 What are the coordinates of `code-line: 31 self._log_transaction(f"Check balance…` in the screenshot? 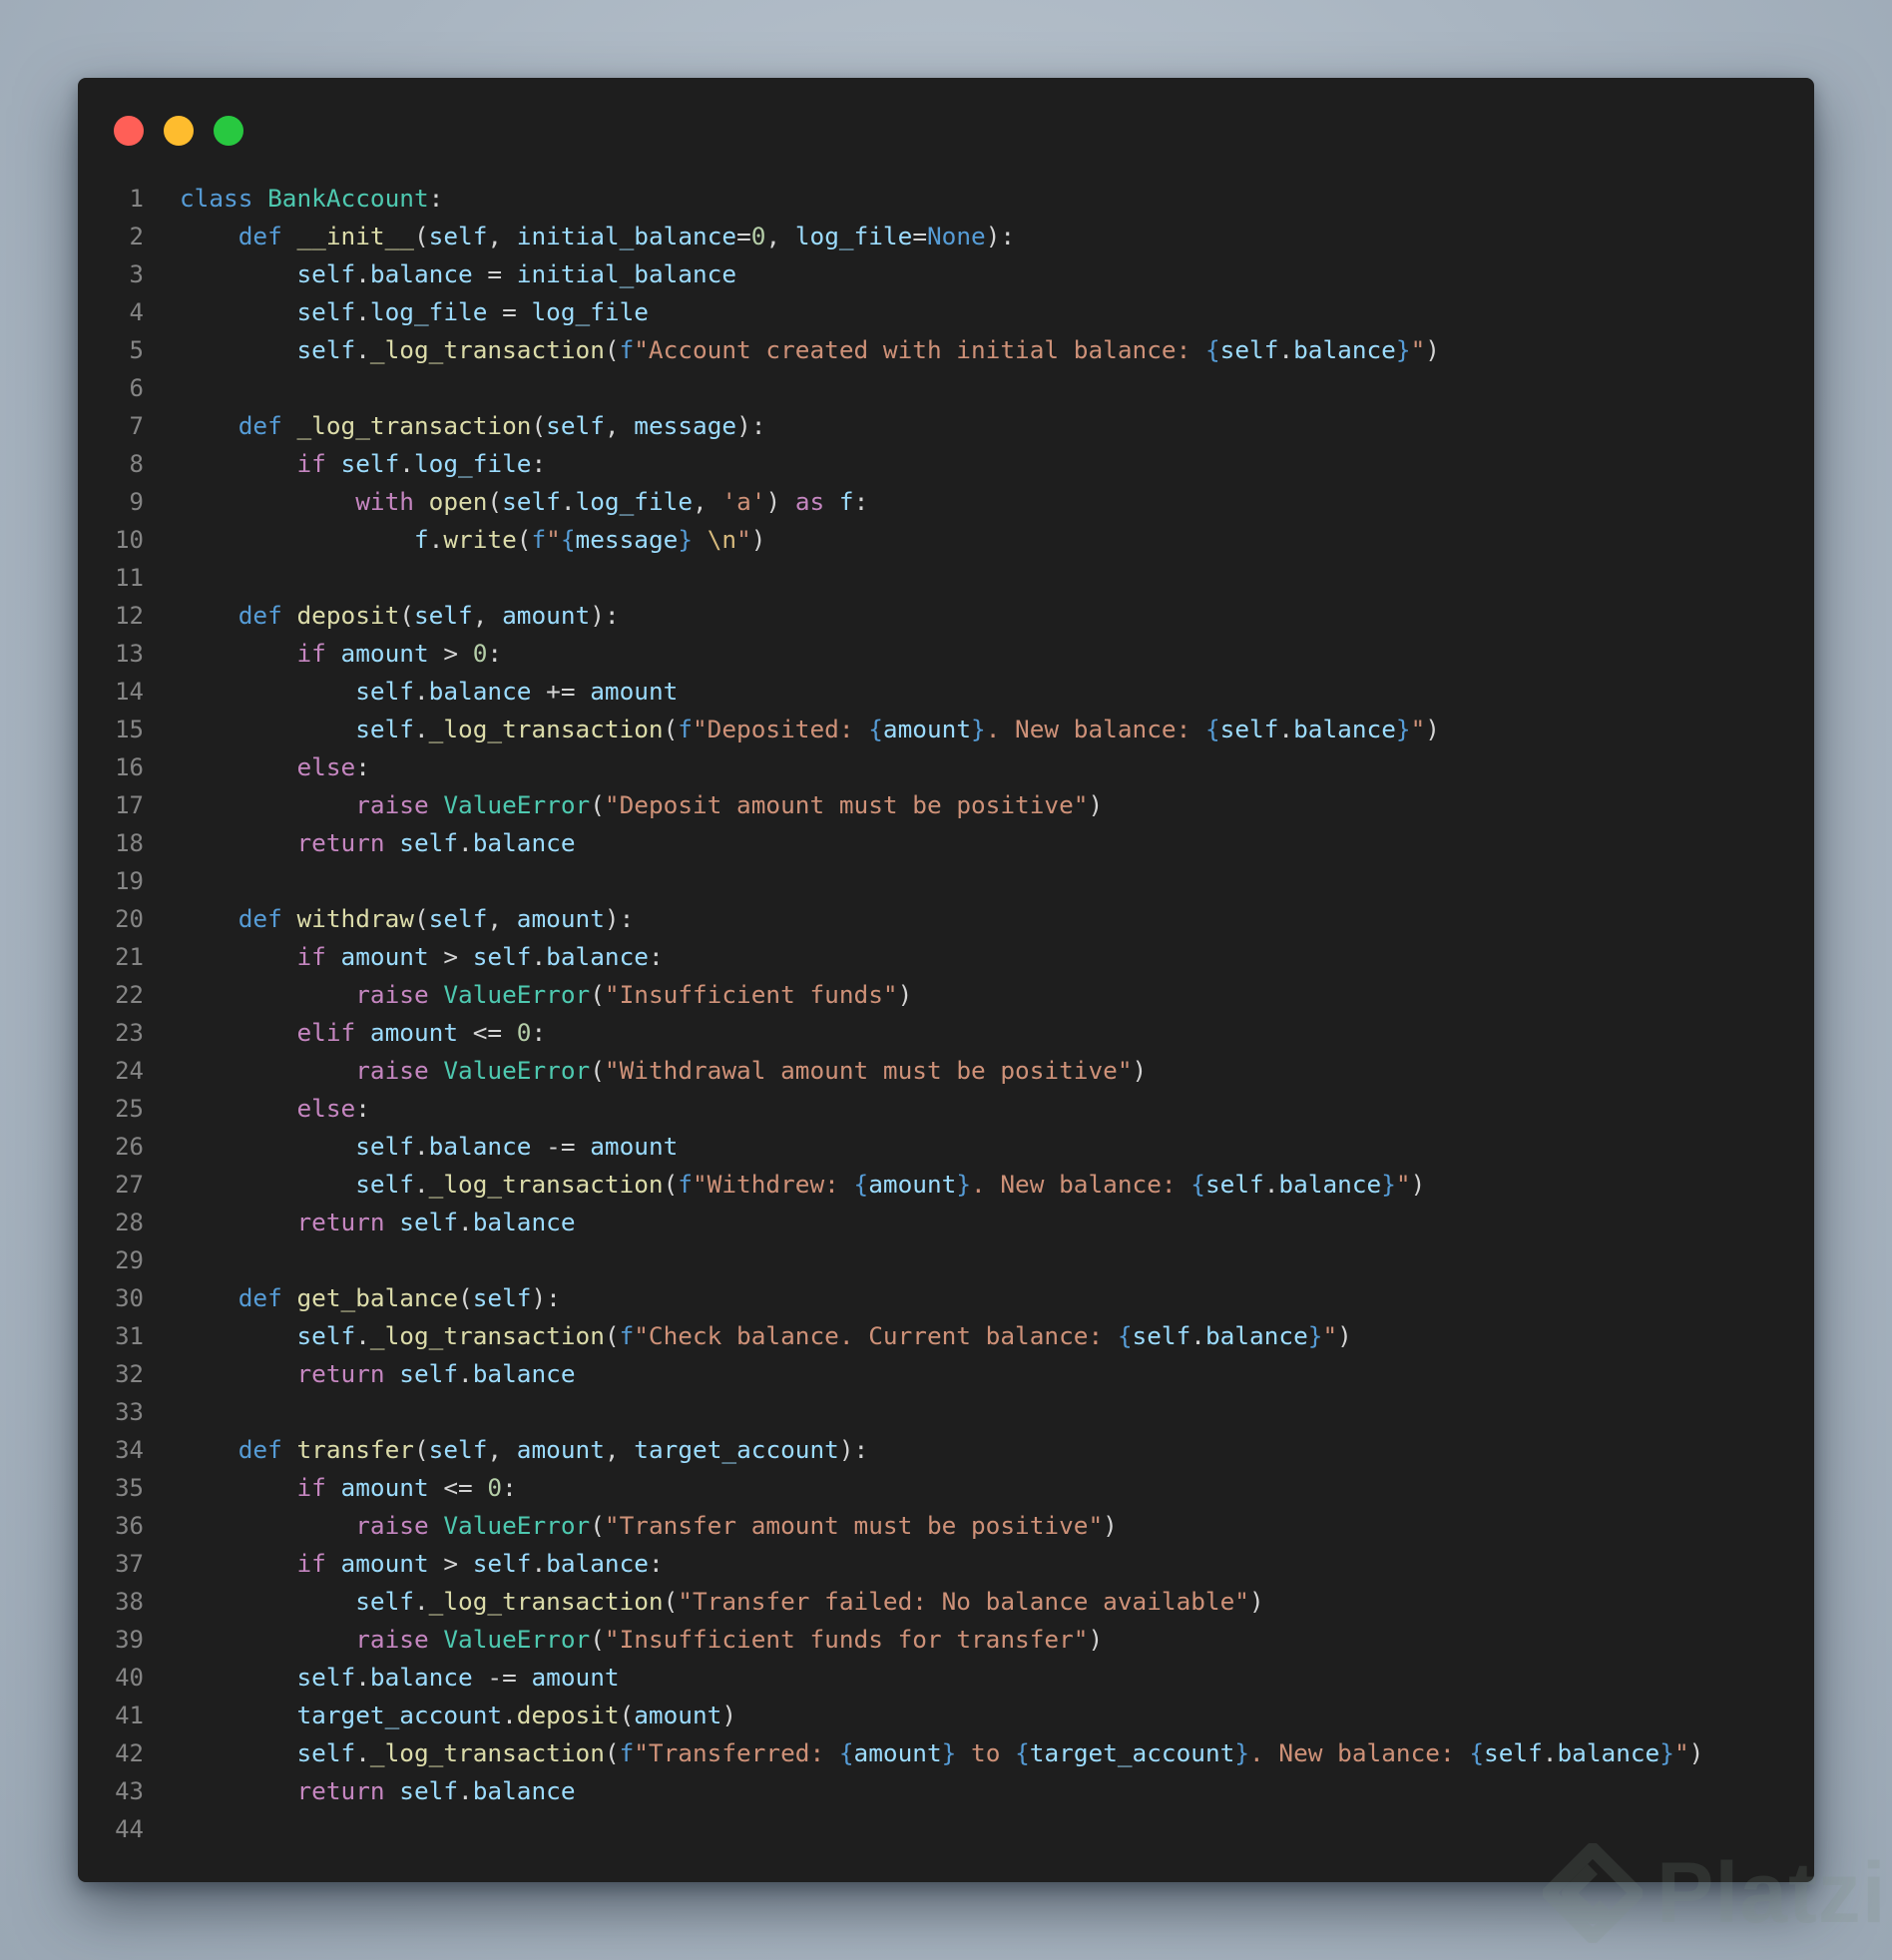 It's located at (946, 1336).